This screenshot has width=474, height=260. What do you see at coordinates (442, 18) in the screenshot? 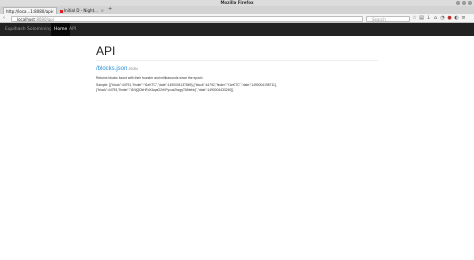
I see `chat-icon: ◔` at bounding box center [442, 18].